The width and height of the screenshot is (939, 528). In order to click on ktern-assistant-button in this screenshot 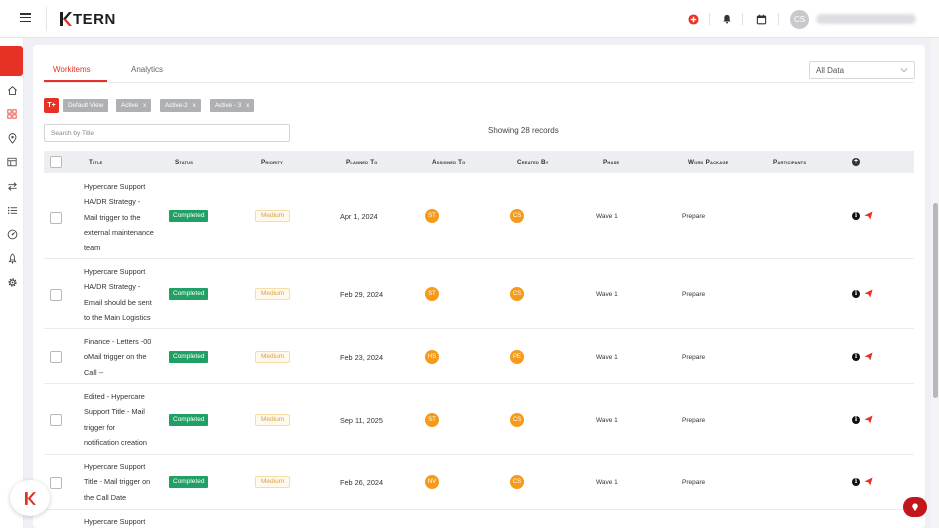, I will do `click(30, 498)`.